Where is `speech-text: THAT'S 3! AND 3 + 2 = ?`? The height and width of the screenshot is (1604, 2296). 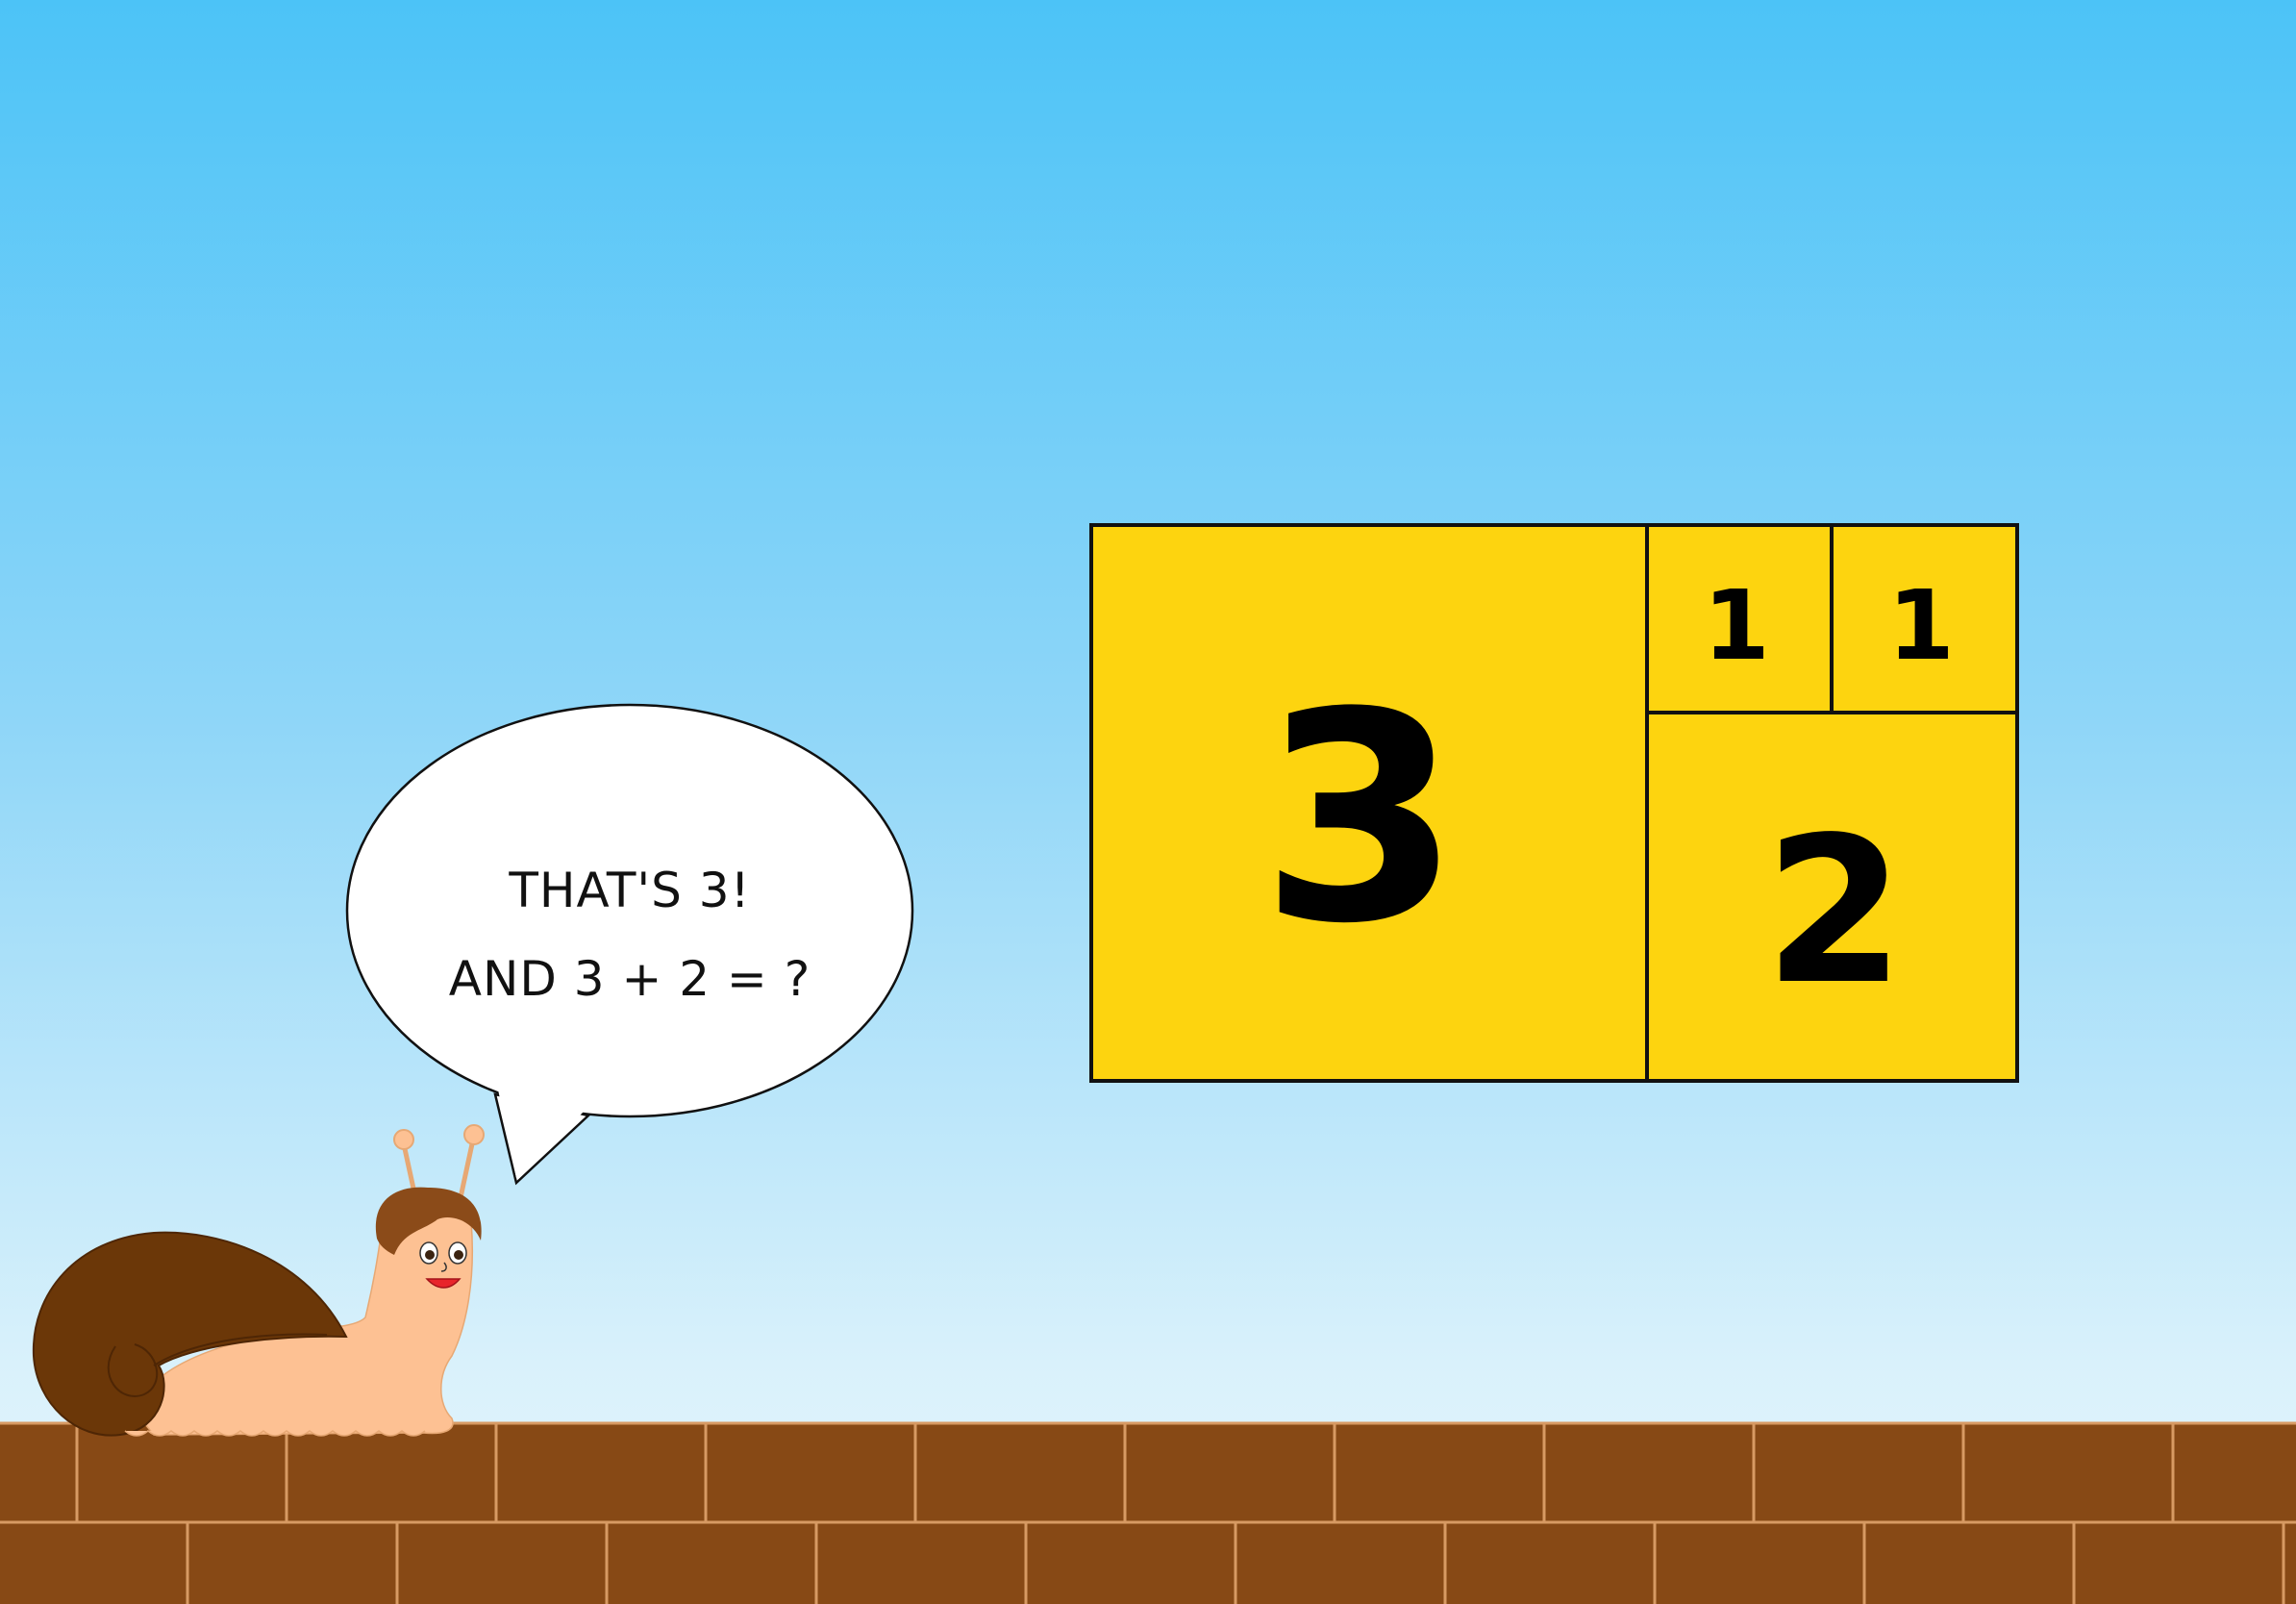 speech-text: THAT'S 3! AND 3 + 2 = ? is located at coordinates (630, 934).